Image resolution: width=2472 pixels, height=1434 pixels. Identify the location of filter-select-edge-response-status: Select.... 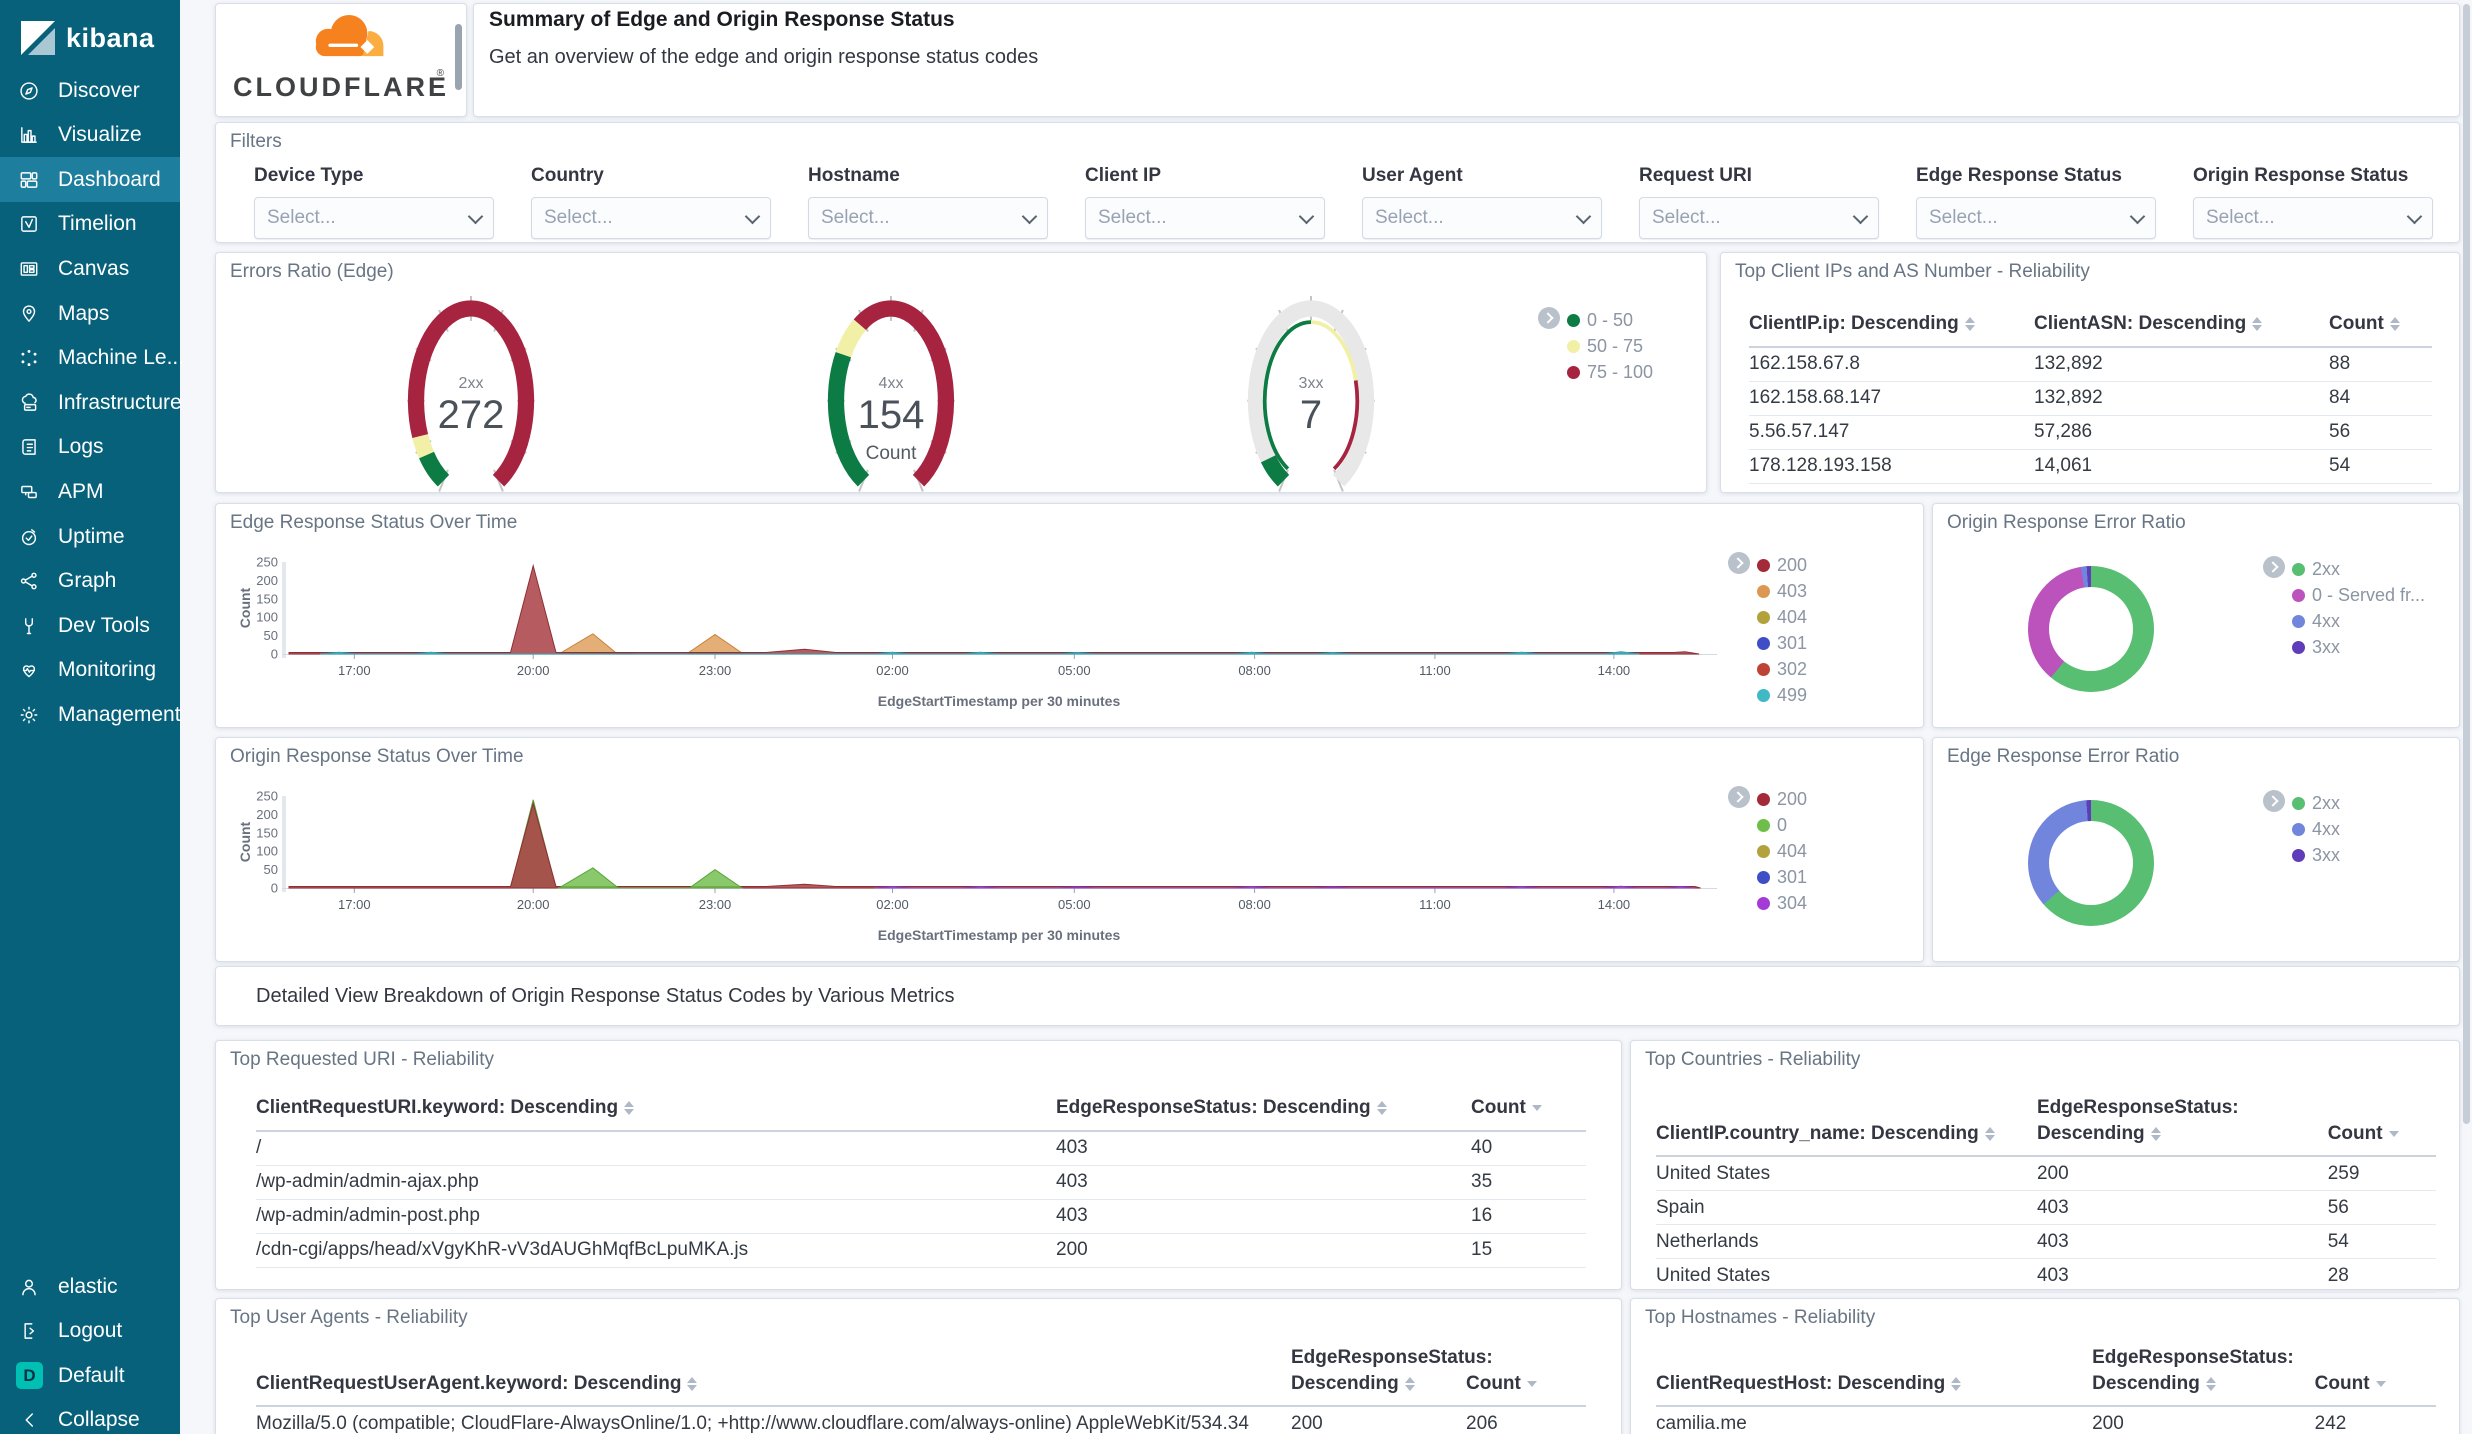
(2036, 218).